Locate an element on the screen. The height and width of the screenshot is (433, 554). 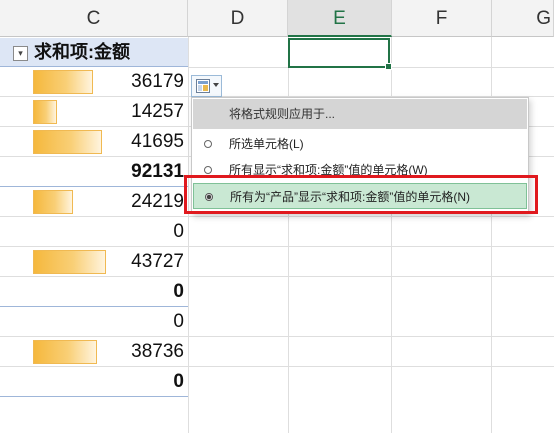
pivot-header-cell: ▾ 求和项:金额 is located at coordinates (94, 52).